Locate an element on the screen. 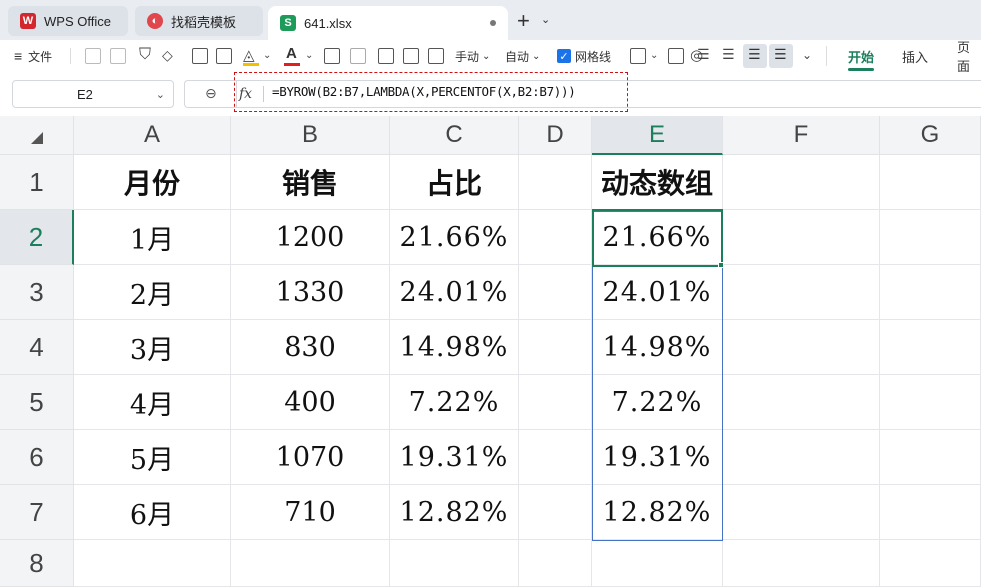 The image size is (981, 587). cell-d8 is located at coordinates (555, 563).